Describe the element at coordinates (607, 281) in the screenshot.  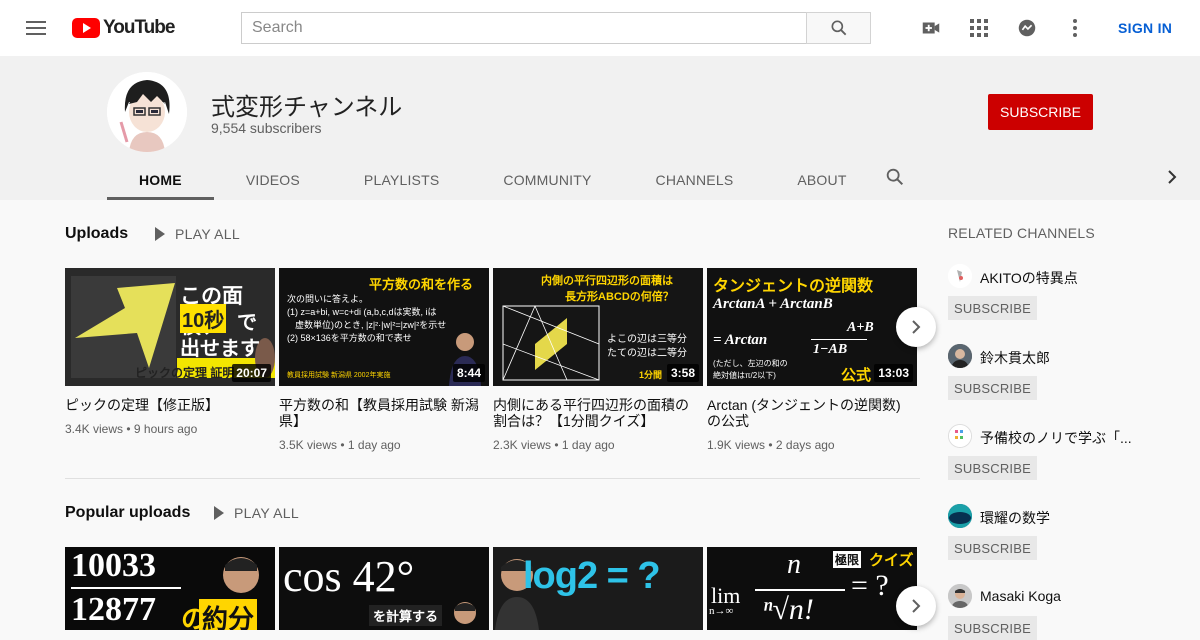
I see `thumb-text: 内側の平行四辺形の面積は` at that location.